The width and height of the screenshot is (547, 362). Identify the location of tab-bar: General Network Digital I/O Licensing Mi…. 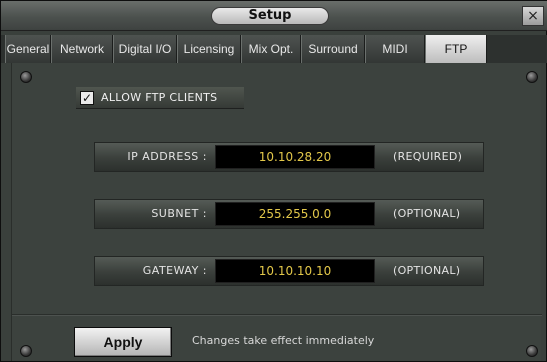
(274, 59).